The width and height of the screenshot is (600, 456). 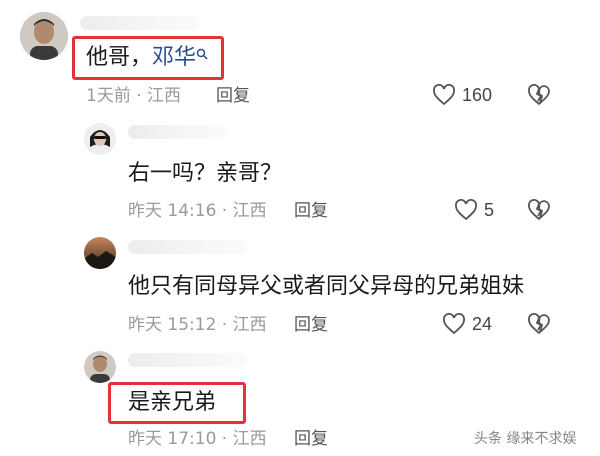 What do you see at coordinates (174, 57) in the screenshot?
I see `mention-link: 邓华` at bounding box center [174, 57].